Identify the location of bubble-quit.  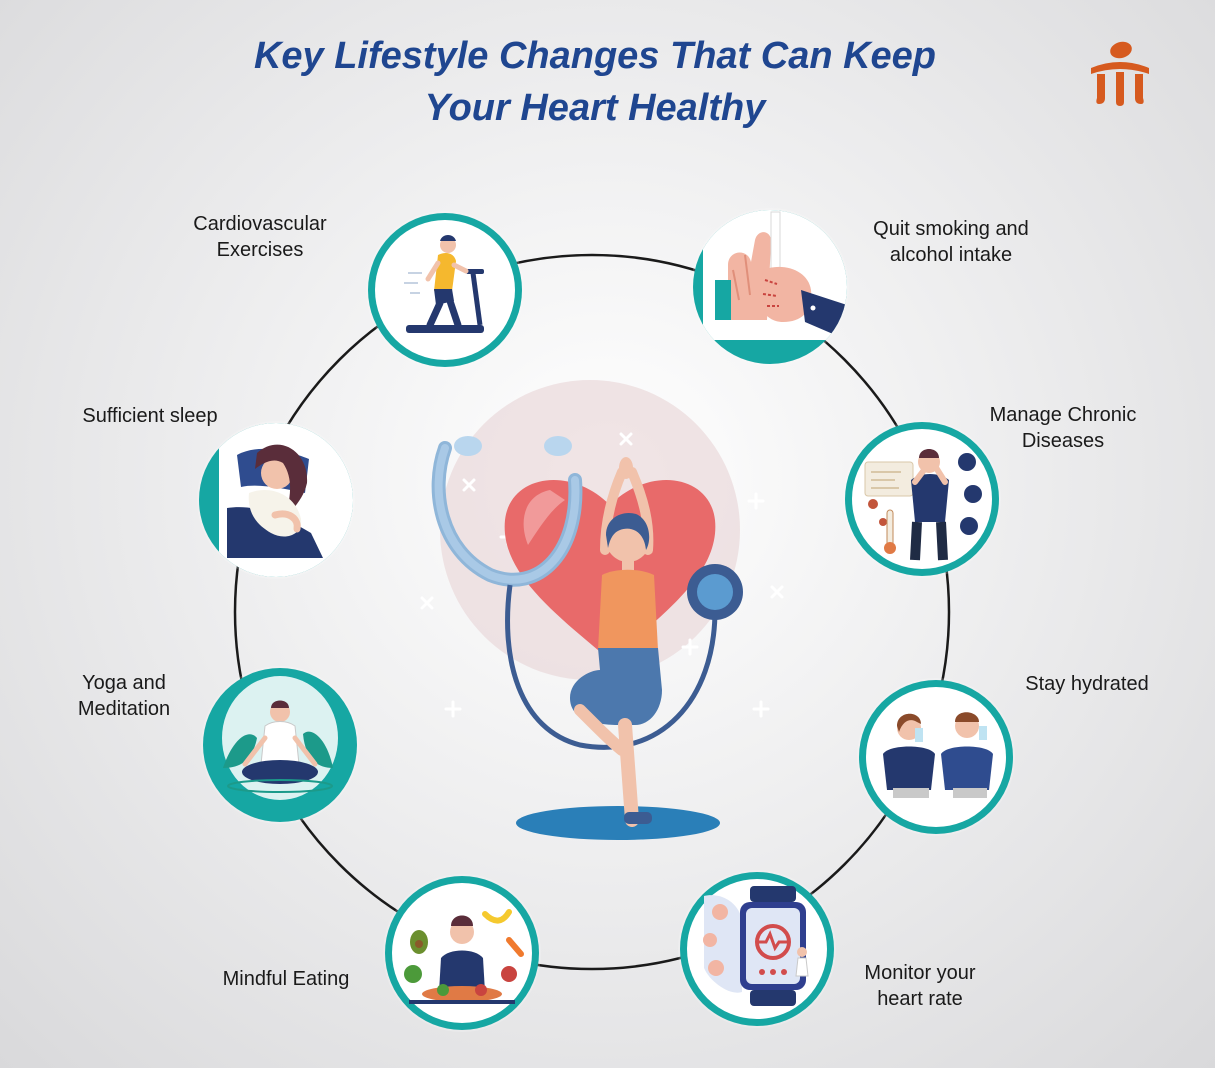
(770, 287).